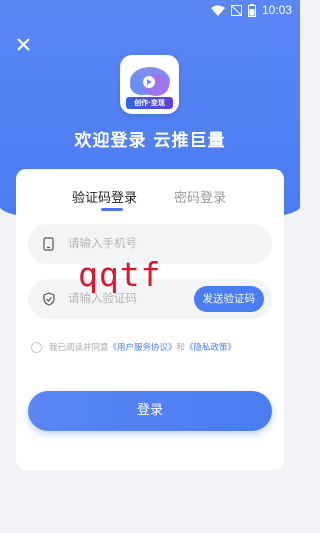 The image size is (320, 533). Describe the element at coordinates (210, 347) in the screenshot. I see `privacy-policy-link: 《隐私政策》` at that location.